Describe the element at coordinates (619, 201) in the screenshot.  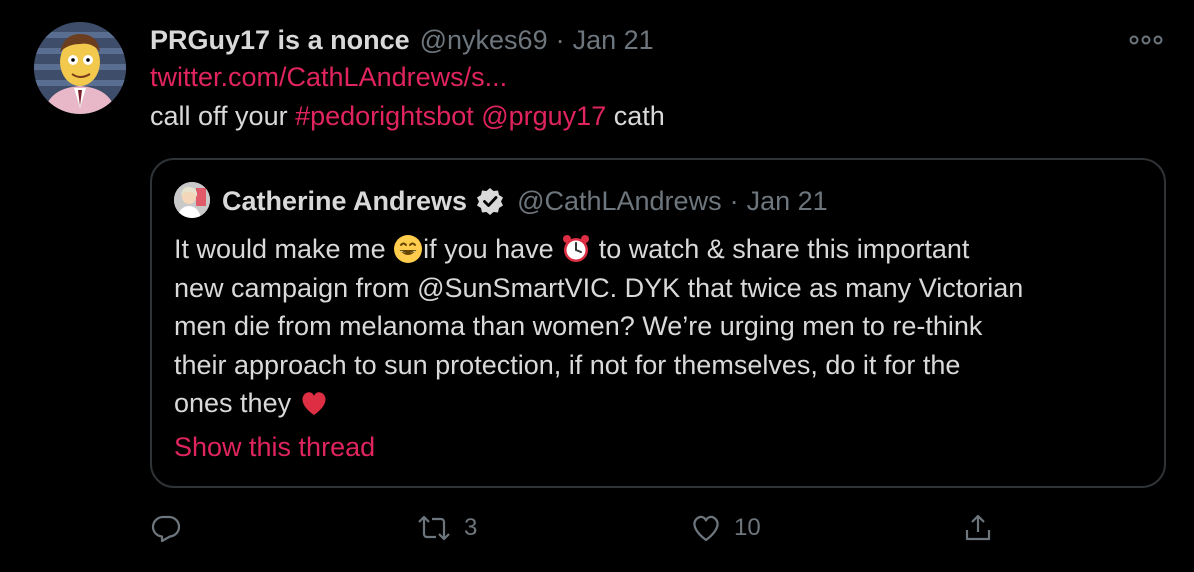
I see `quoted-author-handle: @CathLAndrews` at that location.